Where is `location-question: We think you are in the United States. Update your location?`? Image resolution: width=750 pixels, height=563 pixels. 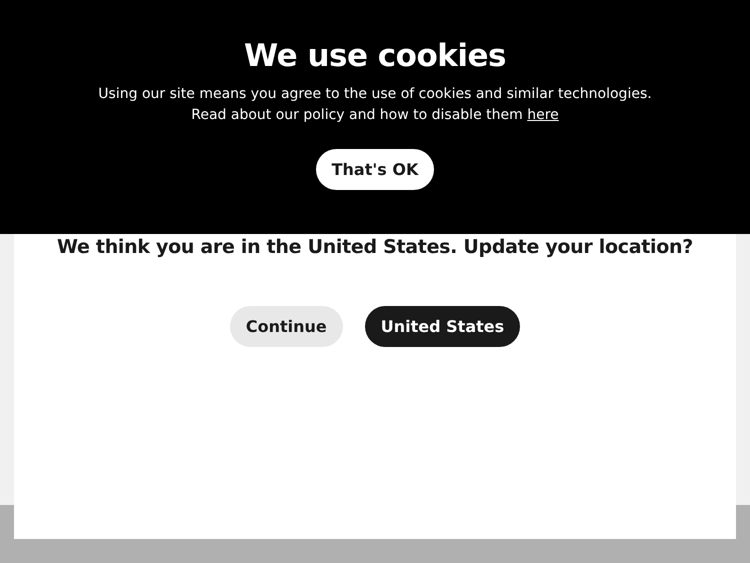 location-question: We think you are in the United States. Update your location? is located at coordinates (375, 247).